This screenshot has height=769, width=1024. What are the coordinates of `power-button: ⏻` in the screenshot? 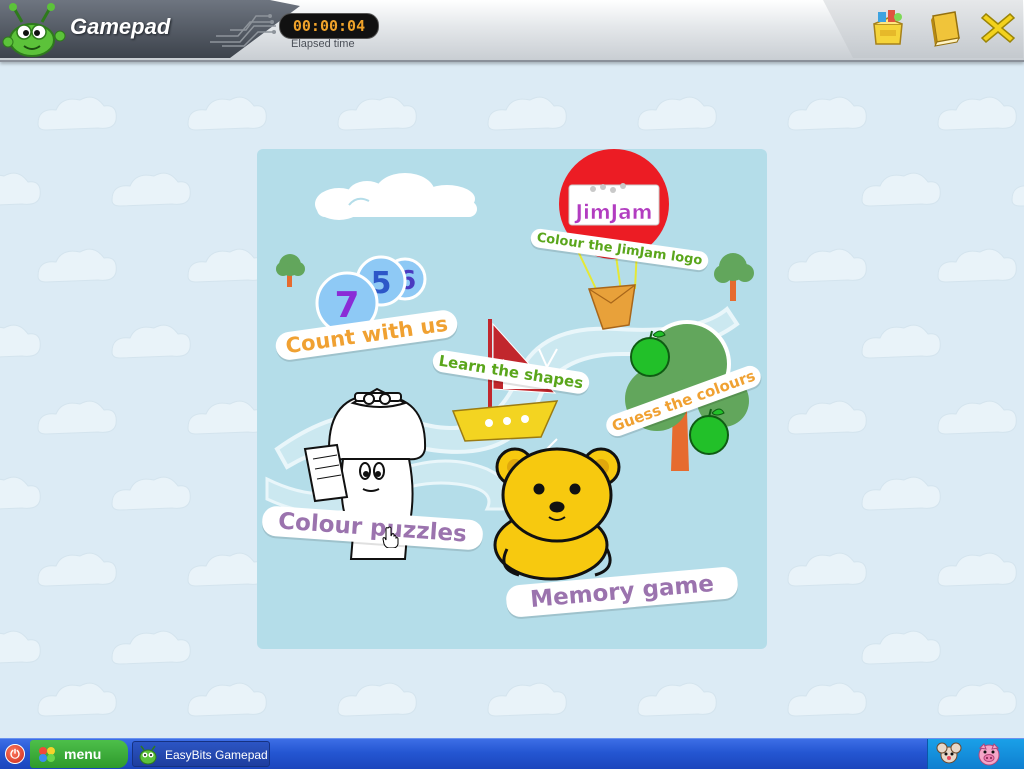 It's located at (15, 754).